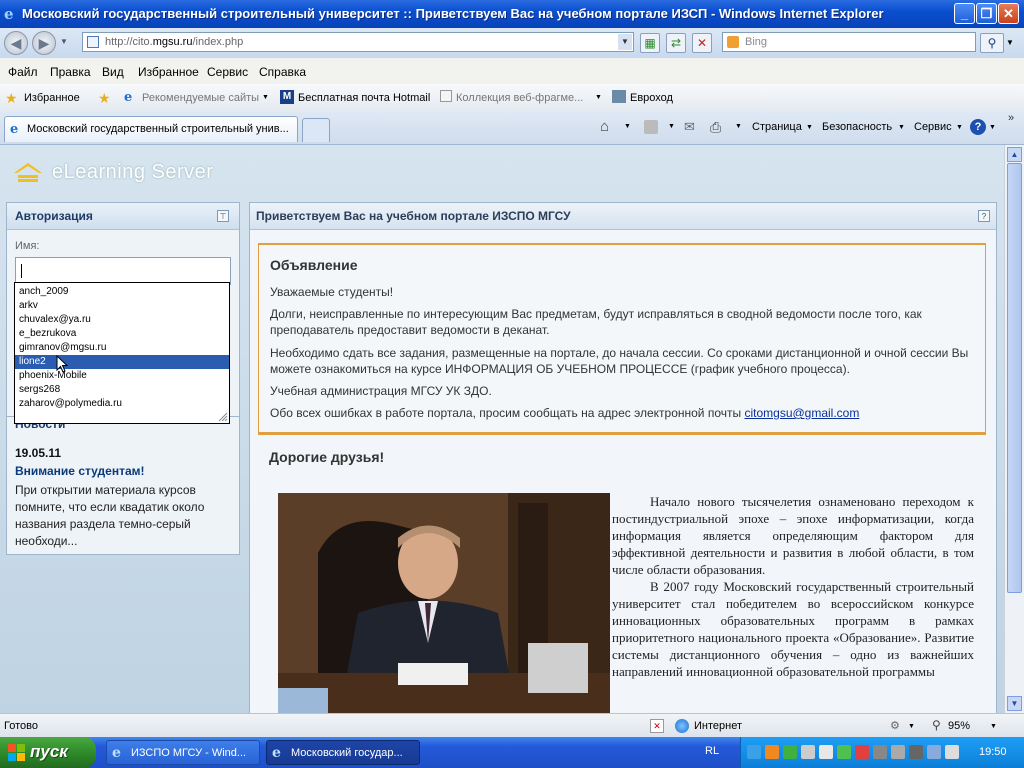 Image resolution: width=1024 pixels, height=768 pixels. What do you see at coordinates (715, 127) in the screenshot?
I see `print-icon: ⎙` at bounding box center [715, 127].